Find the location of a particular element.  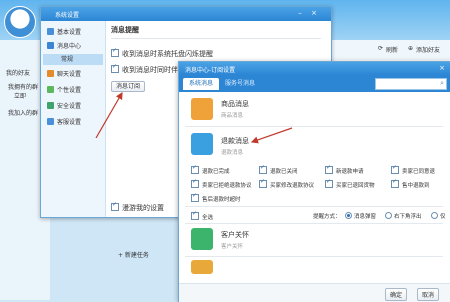

avatar is located at coordinates (20, 22).